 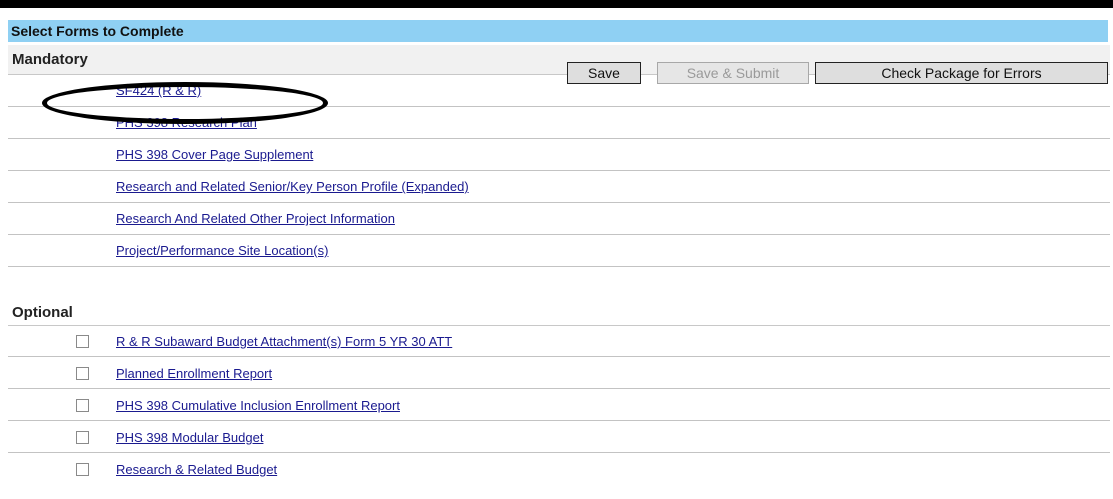 I want to click on optional-form-row: PHS 398 Modular Budget, so click(x=559, y=438).